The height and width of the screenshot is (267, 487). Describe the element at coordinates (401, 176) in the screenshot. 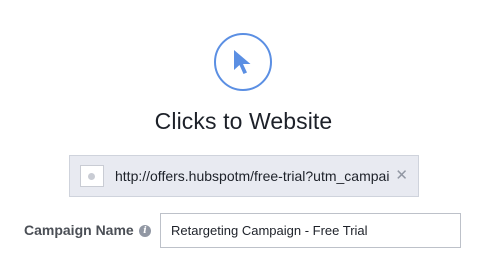

I see `clear-icon: ✕` at that location.